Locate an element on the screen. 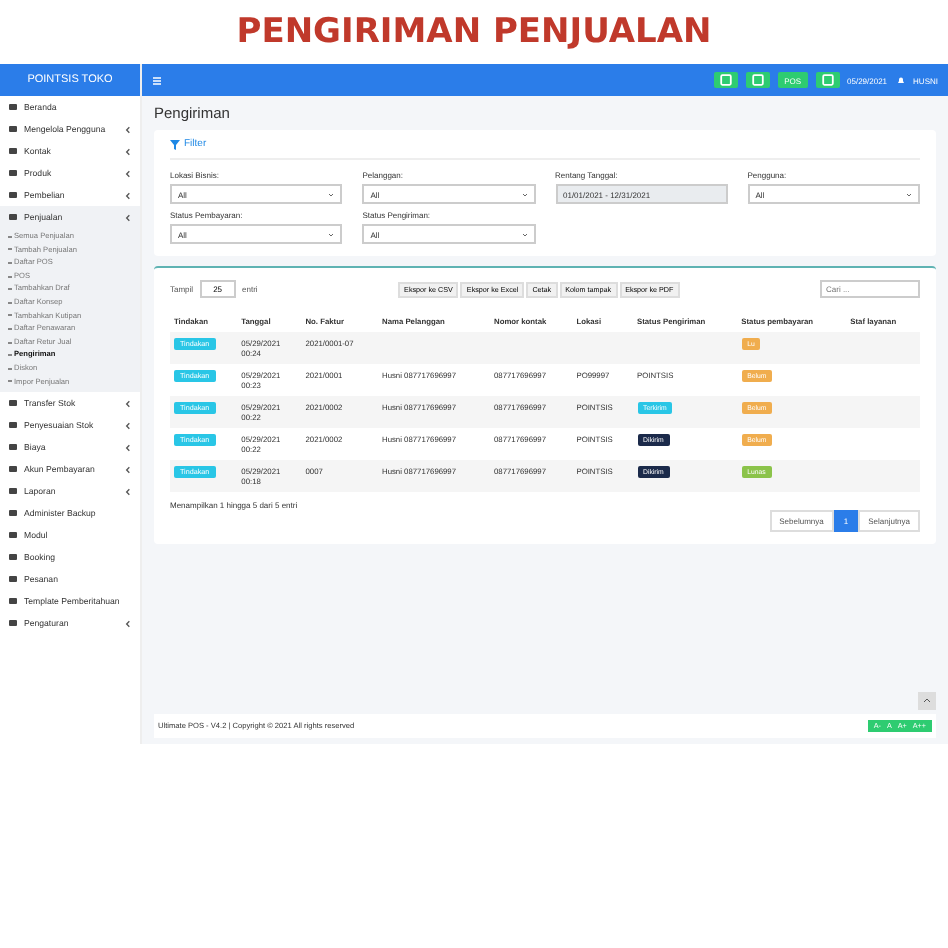  page-heading: PENGIRIMAN PENJUALAN is located at coordinates (474, 33).